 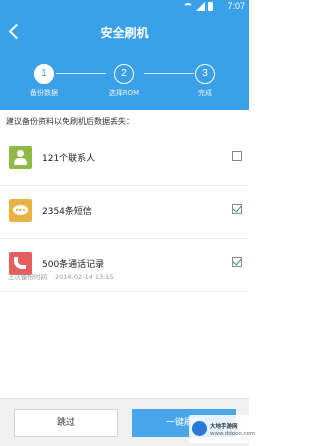 I want to click on backup-item-label: 121个联系人, so click(x=69, y=159).